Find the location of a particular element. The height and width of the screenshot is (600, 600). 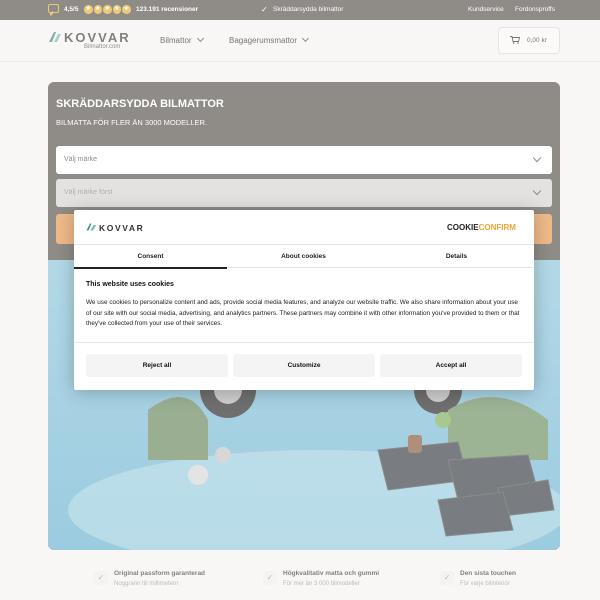

accept-all-button: Accept all is located at coordinates (451, 365).